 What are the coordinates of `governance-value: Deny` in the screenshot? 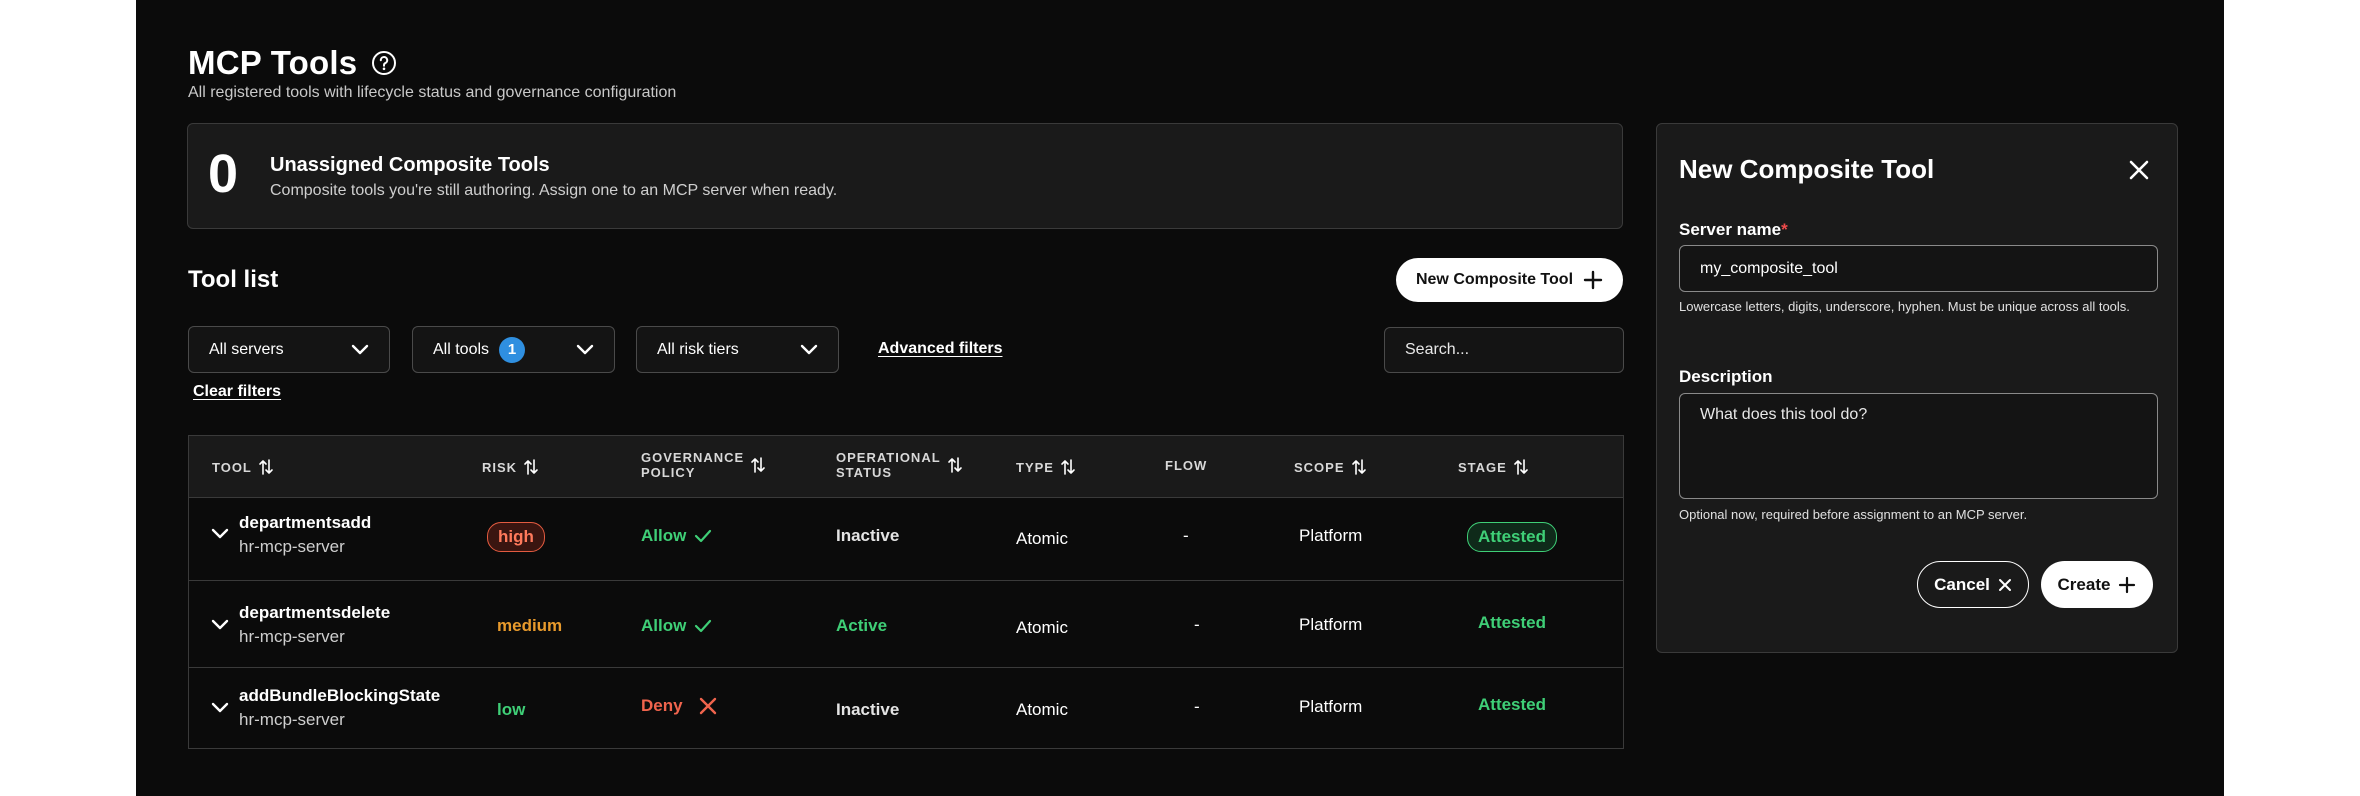 It's located at (662, 705).